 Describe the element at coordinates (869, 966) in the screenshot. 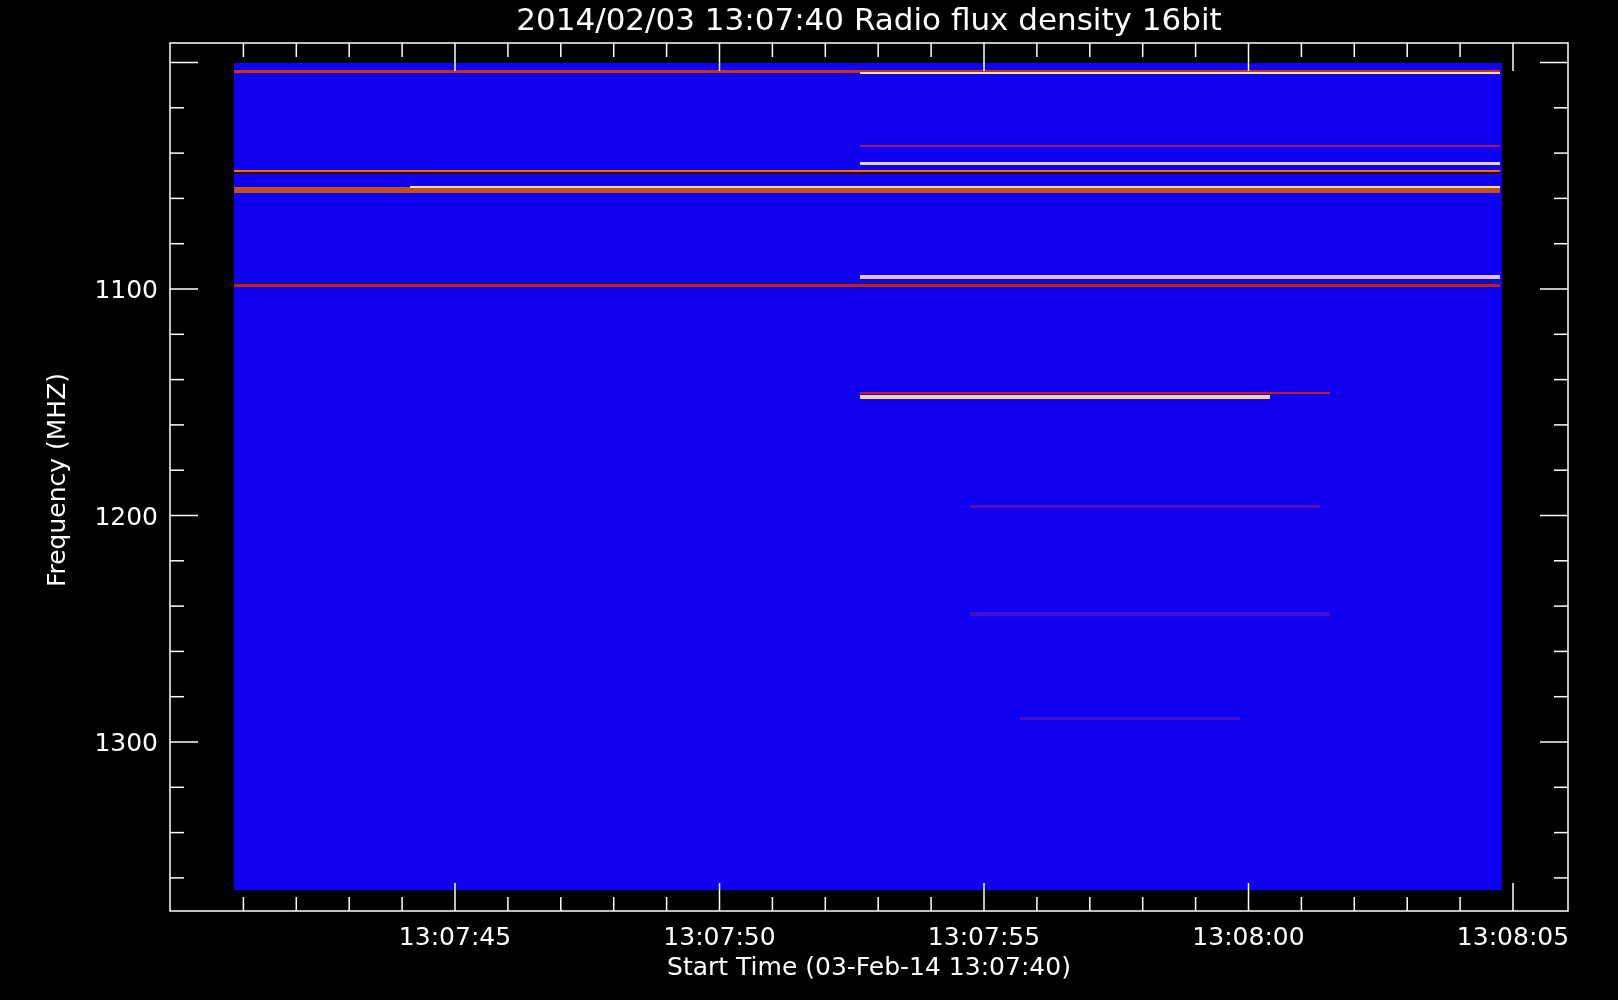

I see `x-axis-label: Start Time (03-Feb-14 13:07:40)` at that location.